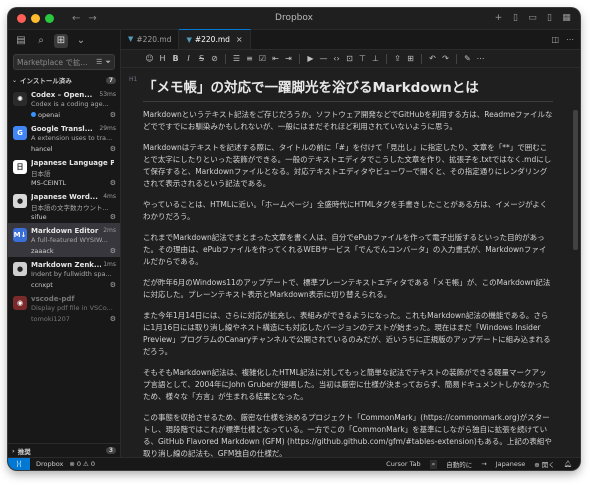 This screenshot has height=485, width=590. What do you see at coordinates (20, 235) in the screenshot?
I see `extension-logo-icon: M↓` at bounding box center [20, 235].